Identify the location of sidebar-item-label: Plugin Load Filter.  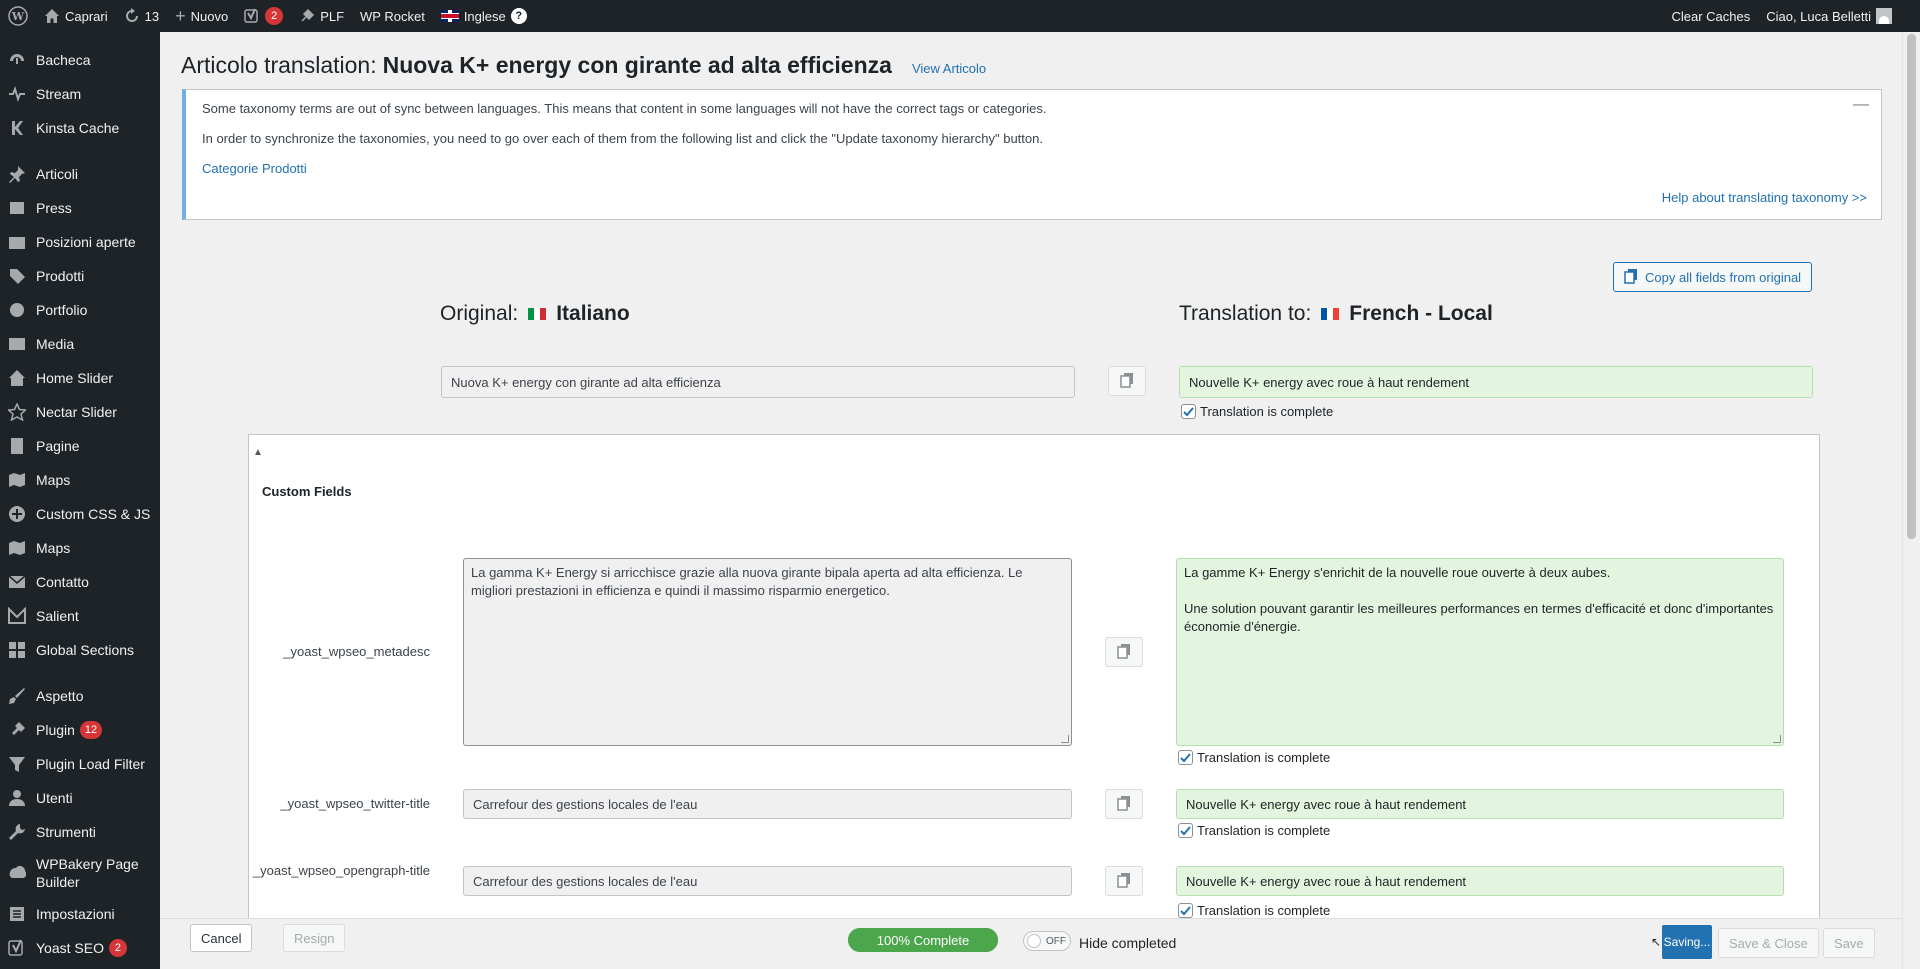
(90, 764).